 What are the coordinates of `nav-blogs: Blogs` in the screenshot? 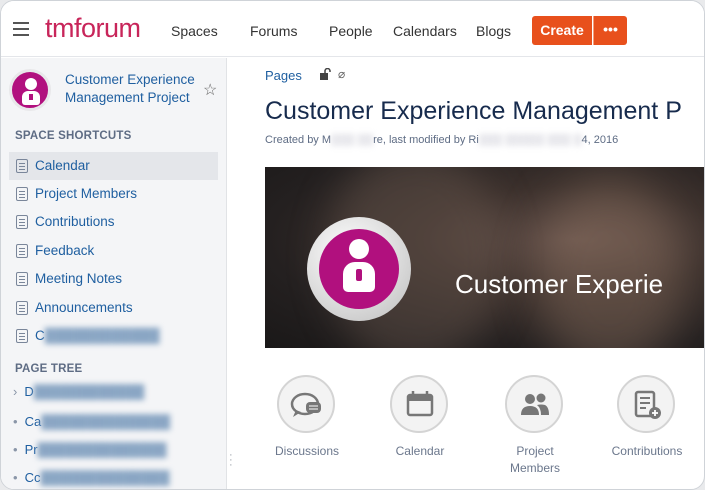 It's located at (493, 31).